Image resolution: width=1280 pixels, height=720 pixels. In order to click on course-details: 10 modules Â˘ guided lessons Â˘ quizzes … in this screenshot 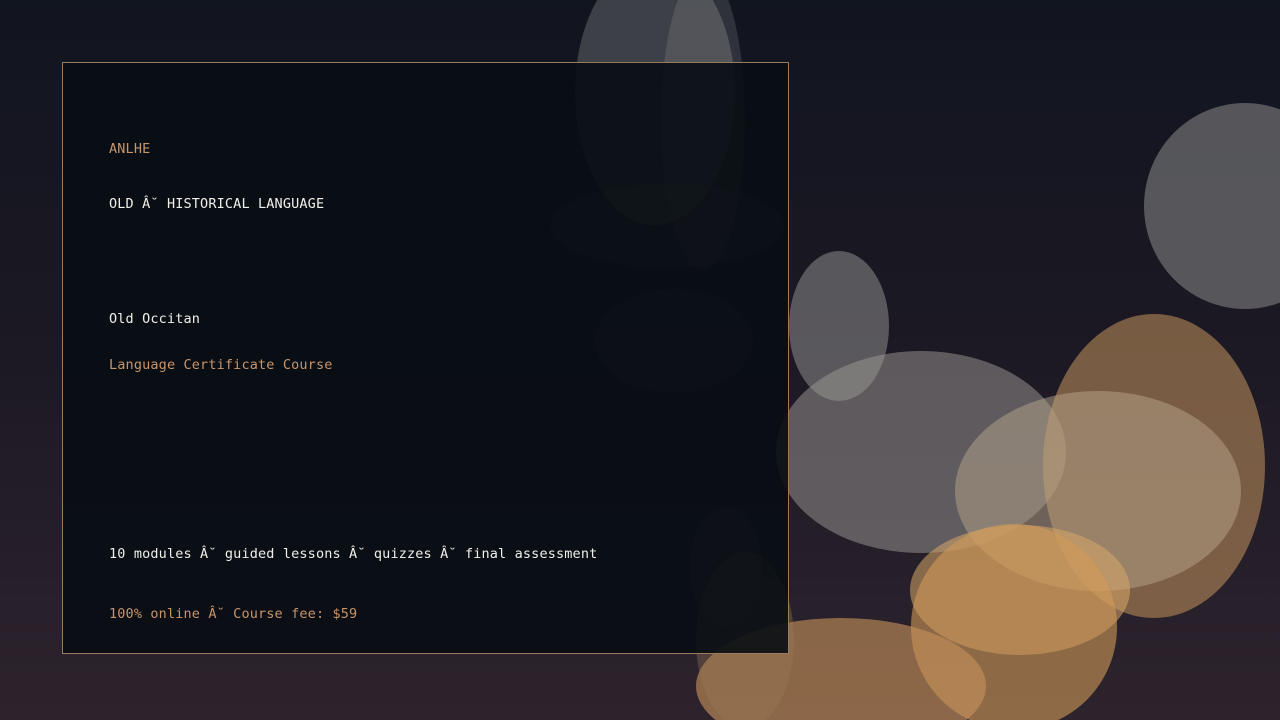, I will do `click(353, 554)`.